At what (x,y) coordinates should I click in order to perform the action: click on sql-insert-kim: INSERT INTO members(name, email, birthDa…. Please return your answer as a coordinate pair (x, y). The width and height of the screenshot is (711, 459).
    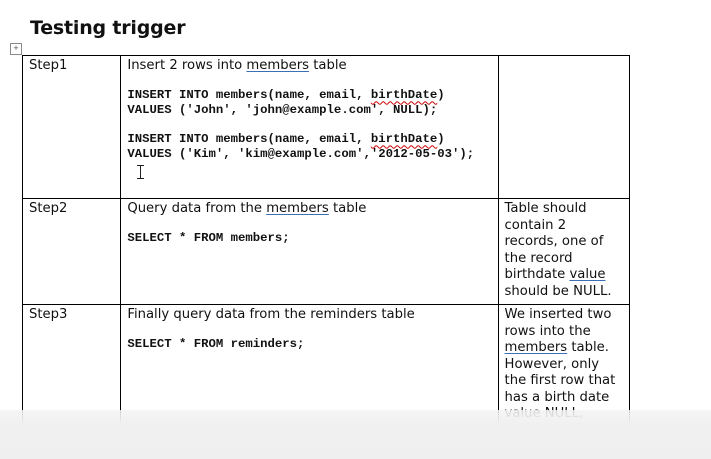
    Looking at the image, I should click on (309, 157).